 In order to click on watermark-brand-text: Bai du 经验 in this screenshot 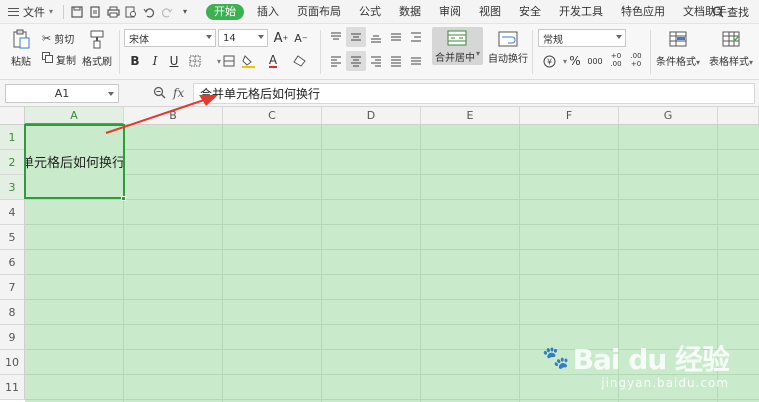, I will do `click(651, 359)`.